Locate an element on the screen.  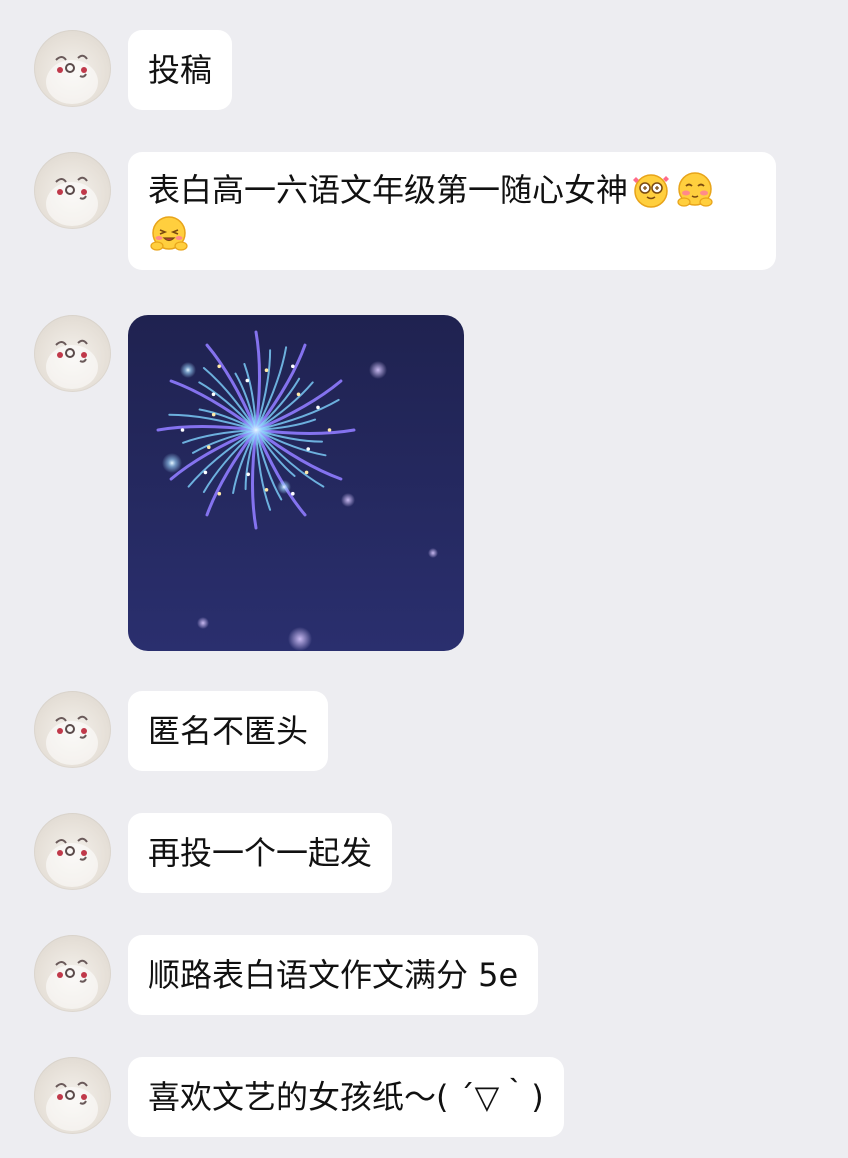
happy-emoji is located at coordinates (169, 233).